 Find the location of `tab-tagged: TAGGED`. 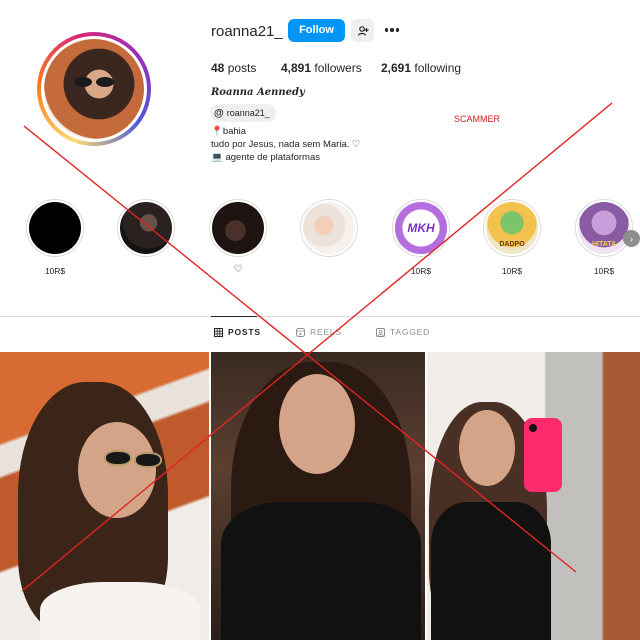

tab-tagged: TAGGED is located at coordinates (403, 332).